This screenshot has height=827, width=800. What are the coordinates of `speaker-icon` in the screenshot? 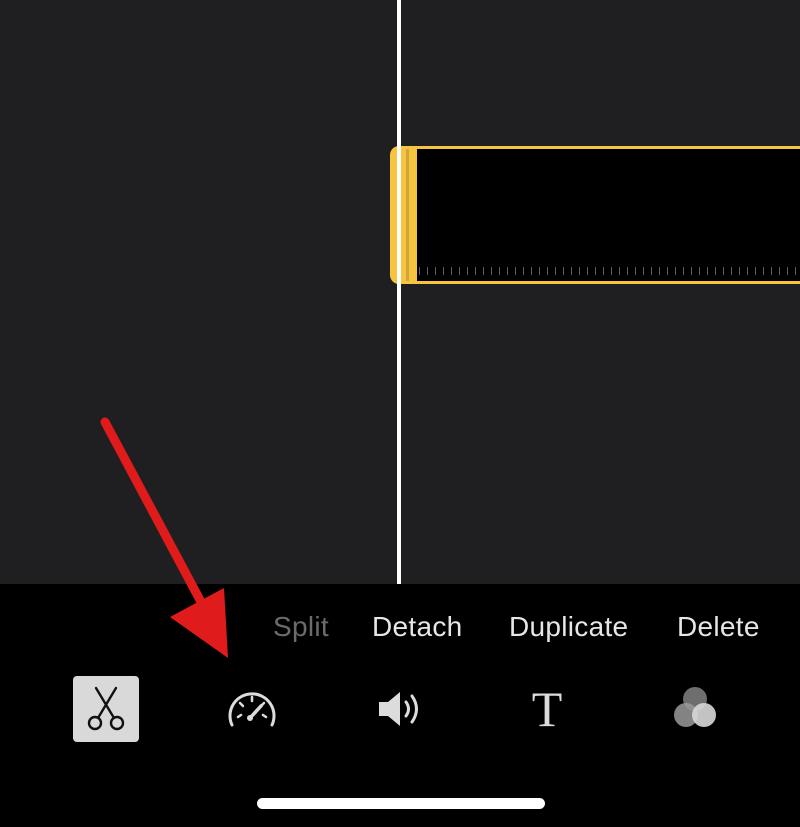 It's located at (398, 709).